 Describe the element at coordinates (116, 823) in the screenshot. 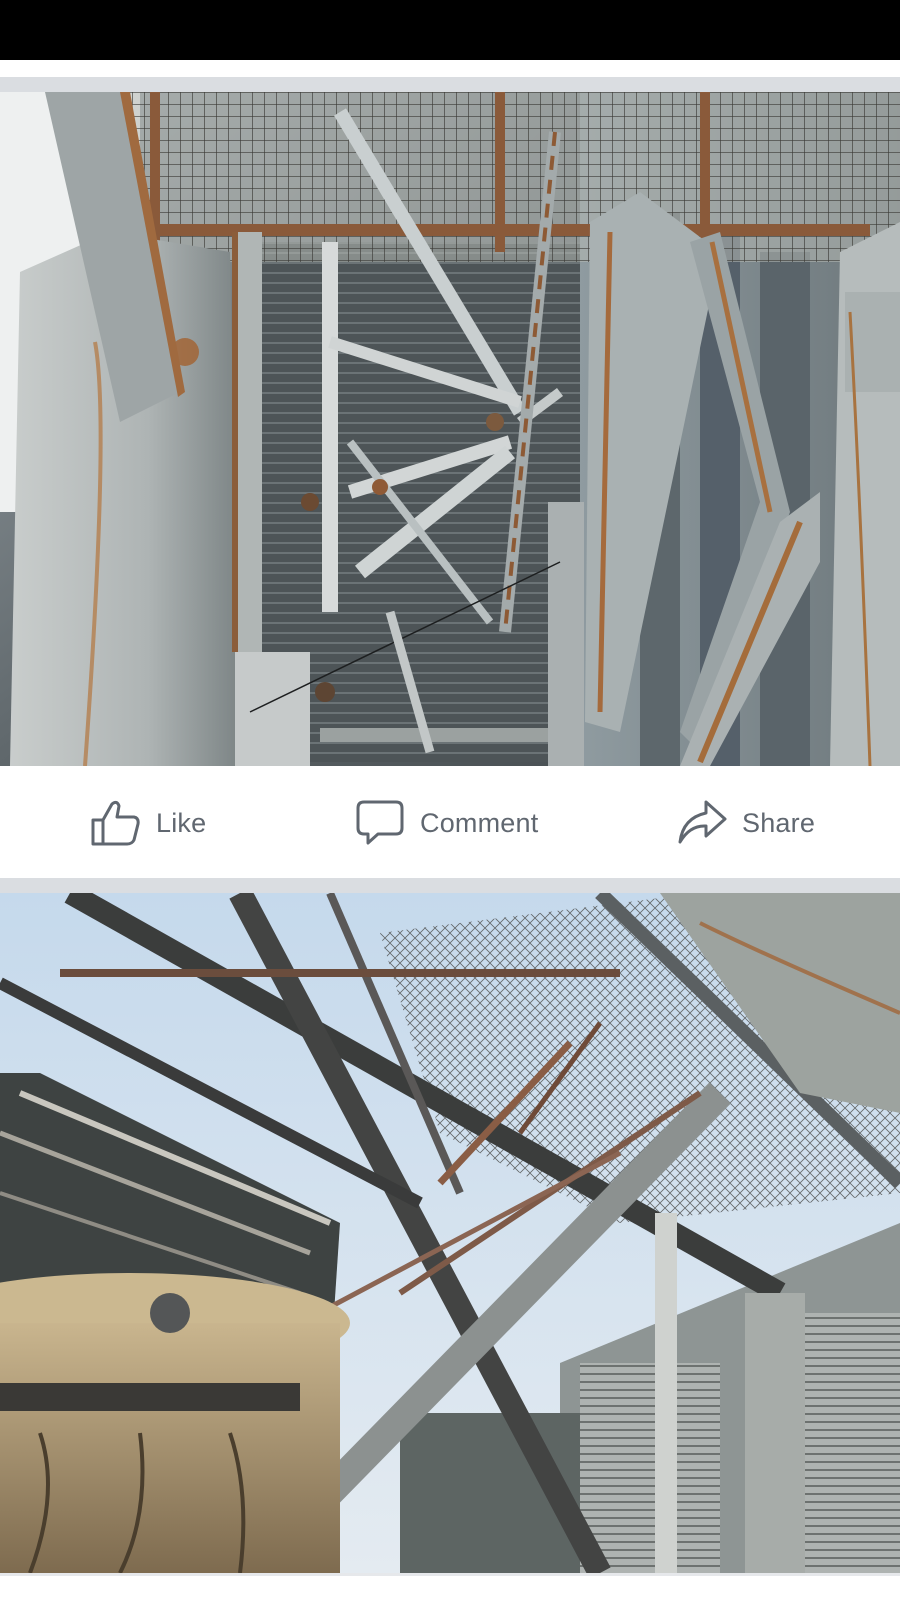

I see `thumbs-up-icon` at that location.